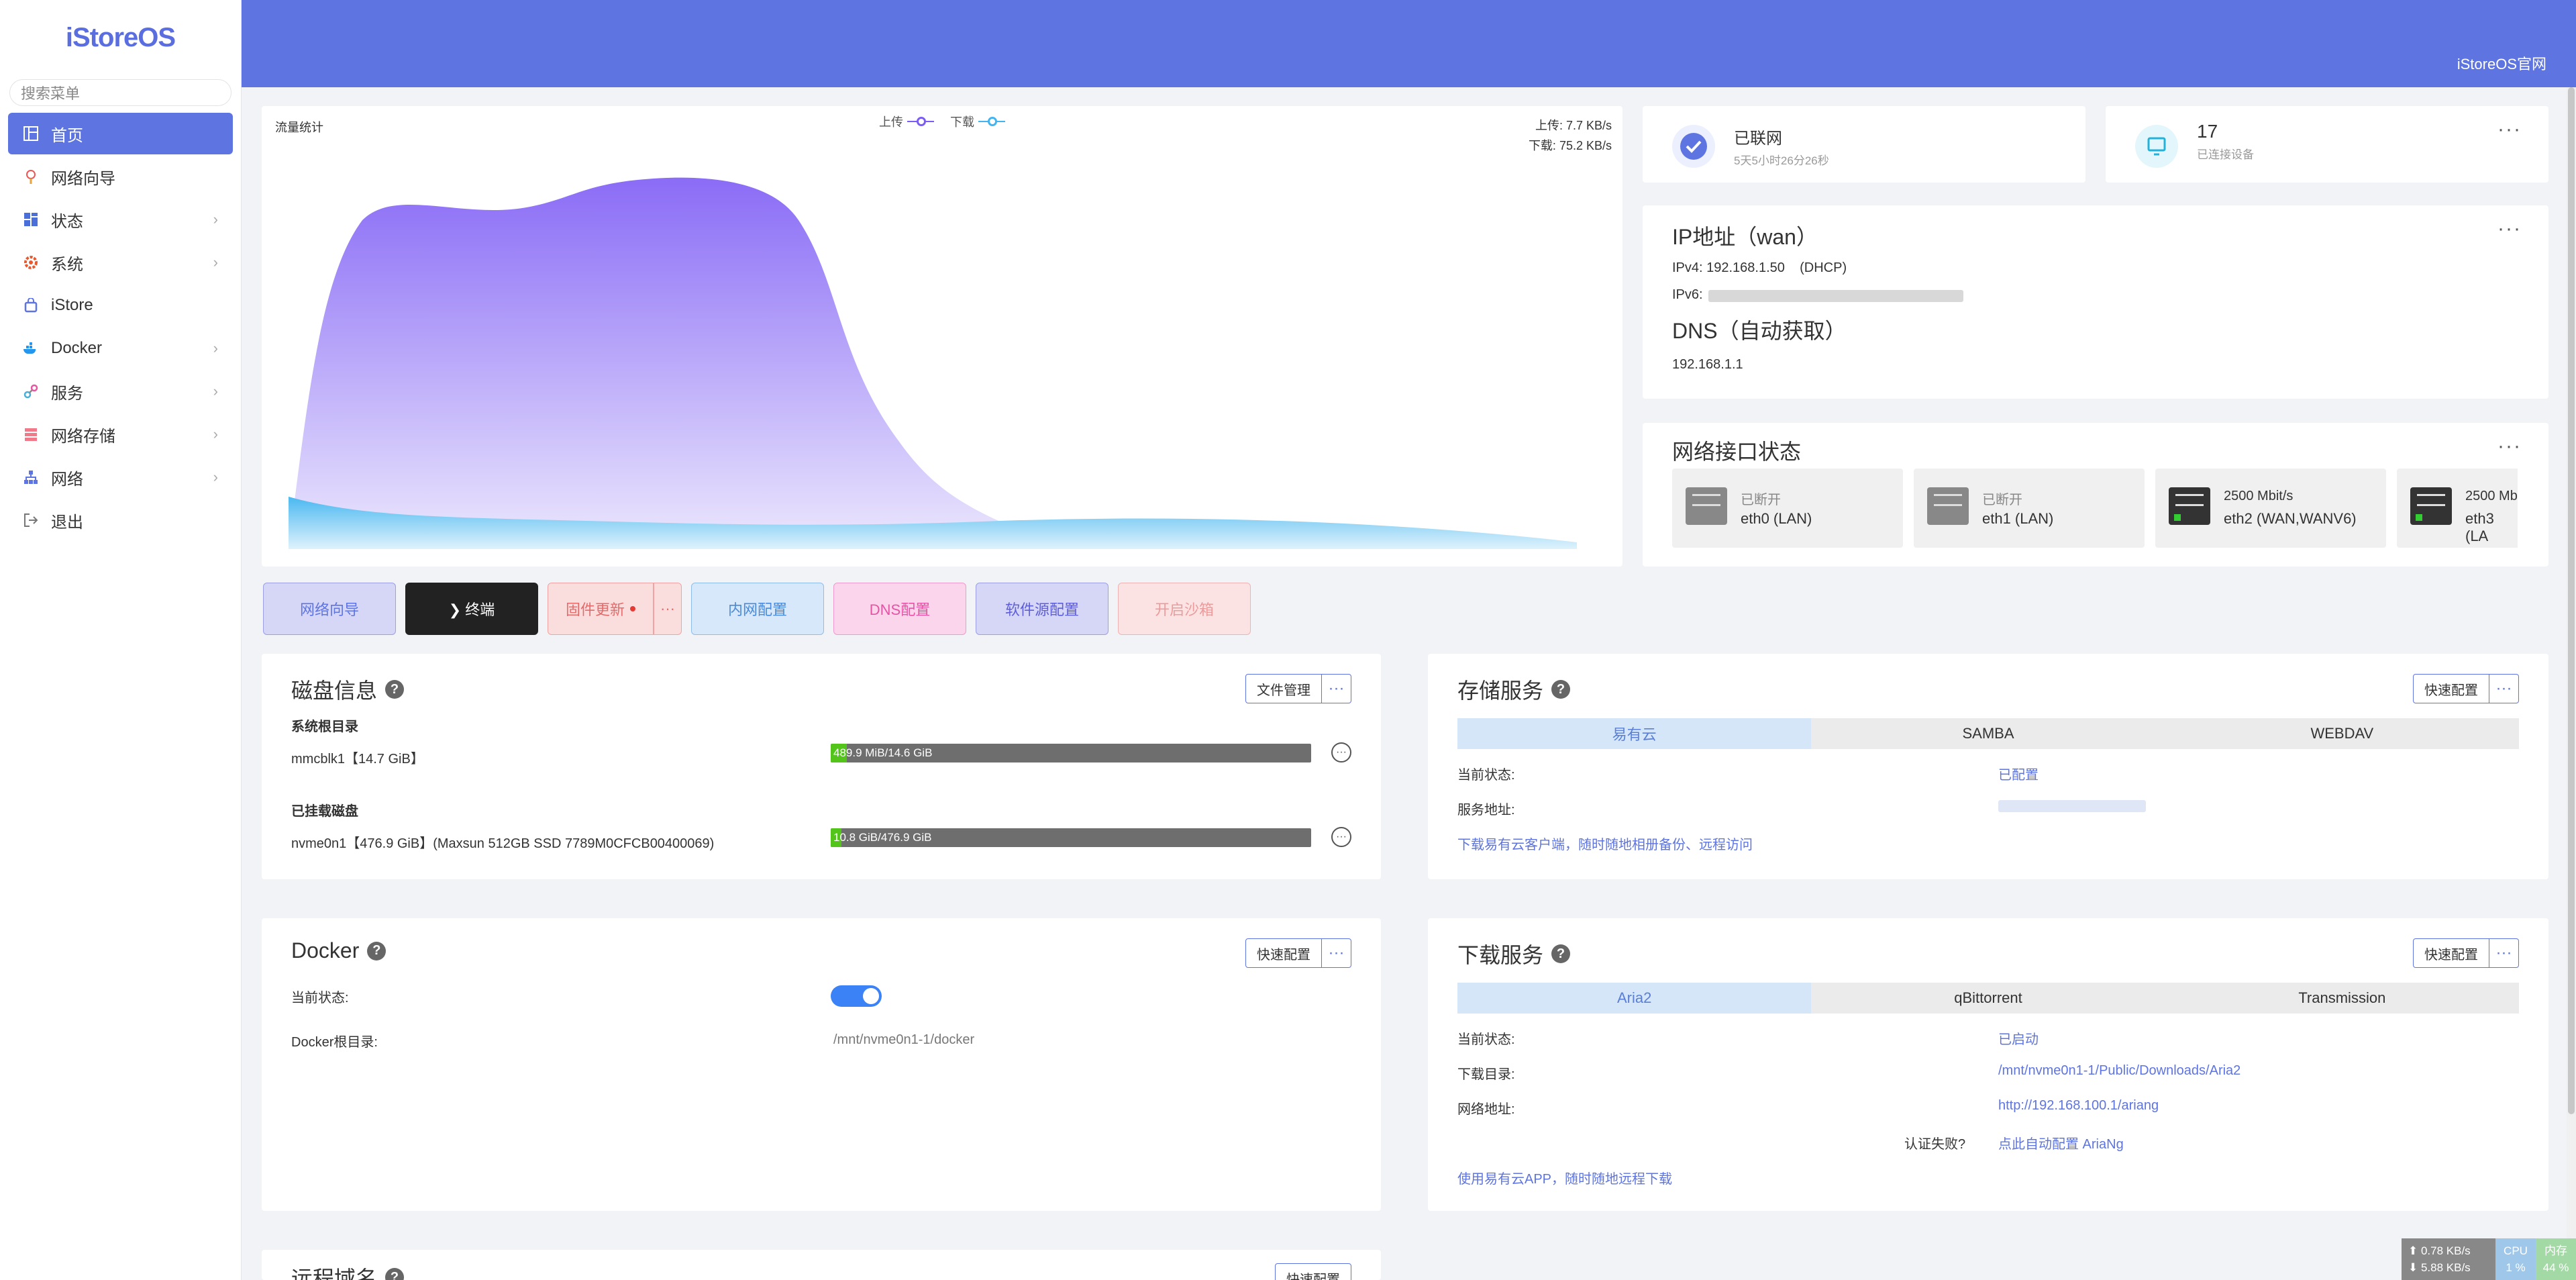  Describe the element at coordinates (2342, 733) in the screenshot. I see `tab-webdav: WEBDAV` at that location.